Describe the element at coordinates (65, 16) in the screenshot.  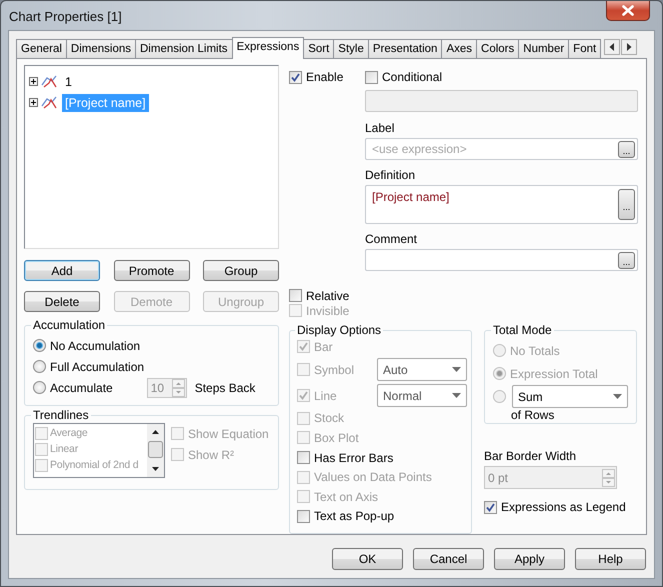
I see `window-title: Chart Properties [1]` at that location.